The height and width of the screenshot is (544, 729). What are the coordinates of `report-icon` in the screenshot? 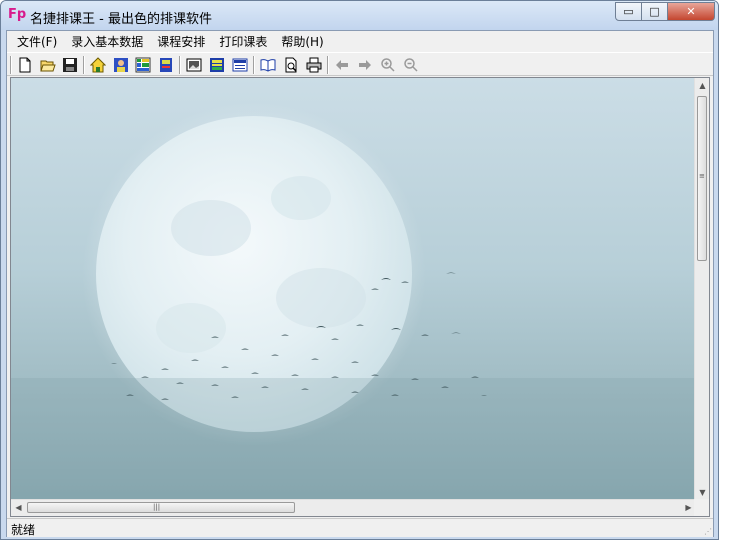 It's located at (240, 64).